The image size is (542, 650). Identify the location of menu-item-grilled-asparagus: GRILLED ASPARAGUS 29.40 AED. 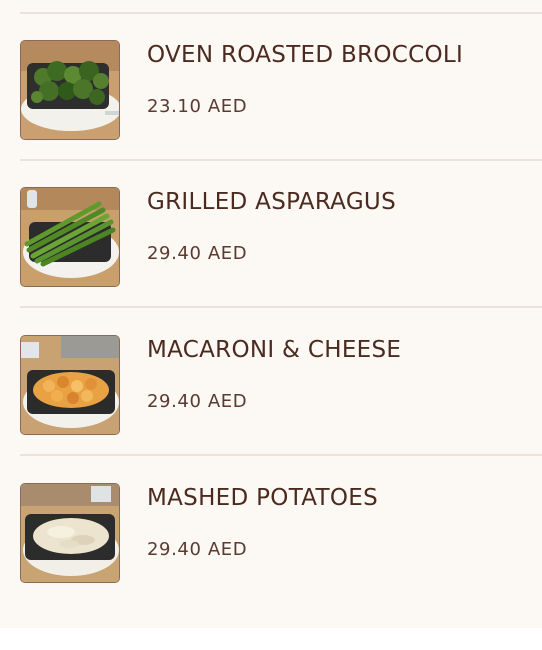
(281, 237).